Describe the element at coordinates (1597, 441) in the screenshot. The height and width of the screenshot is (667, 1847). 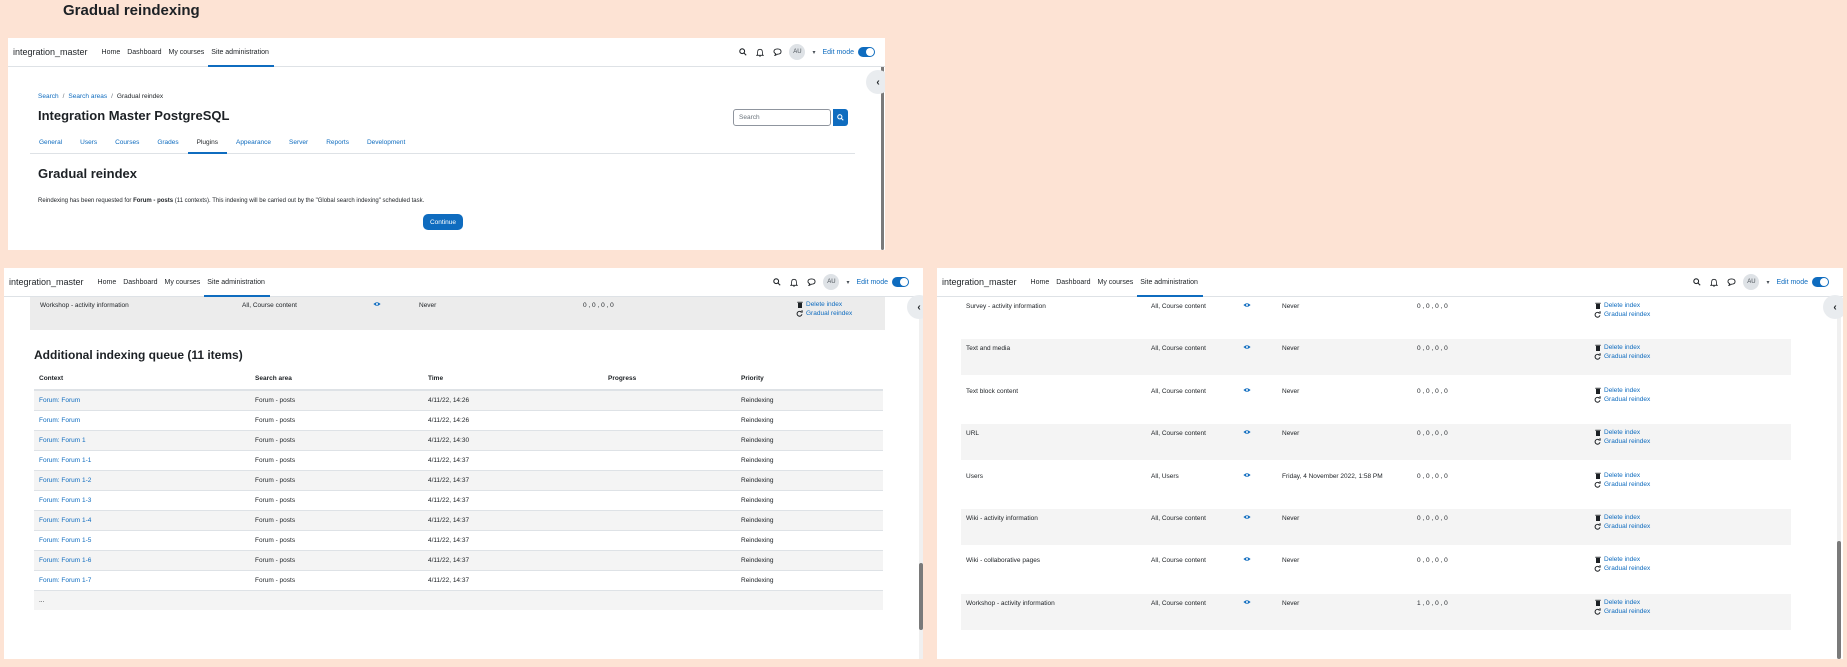
I see `refresh-icon` at that location.